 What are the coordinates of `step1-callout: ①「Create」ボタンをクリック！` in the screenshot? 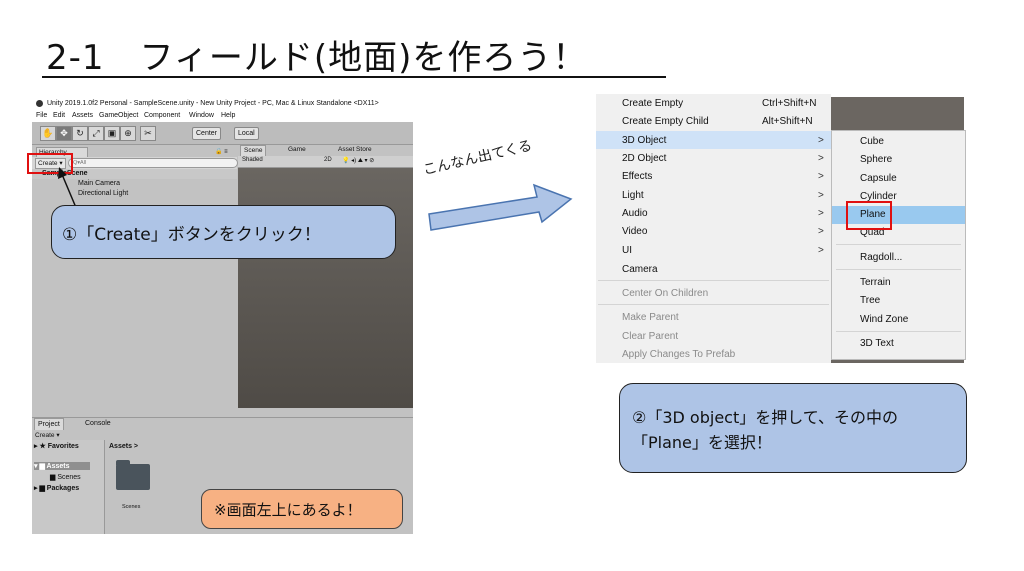 It's located at (223, 232).